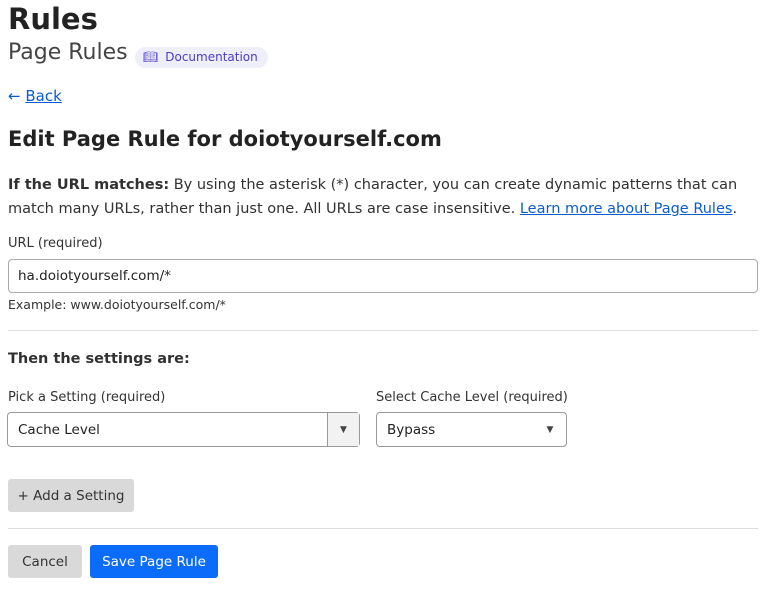 Image resolution: width=774 pixels, height=592 pixels. Describe the element at coordinates (71, 495) in the screenshot. I see `add-setting-button: + Add a Setting` at that location.